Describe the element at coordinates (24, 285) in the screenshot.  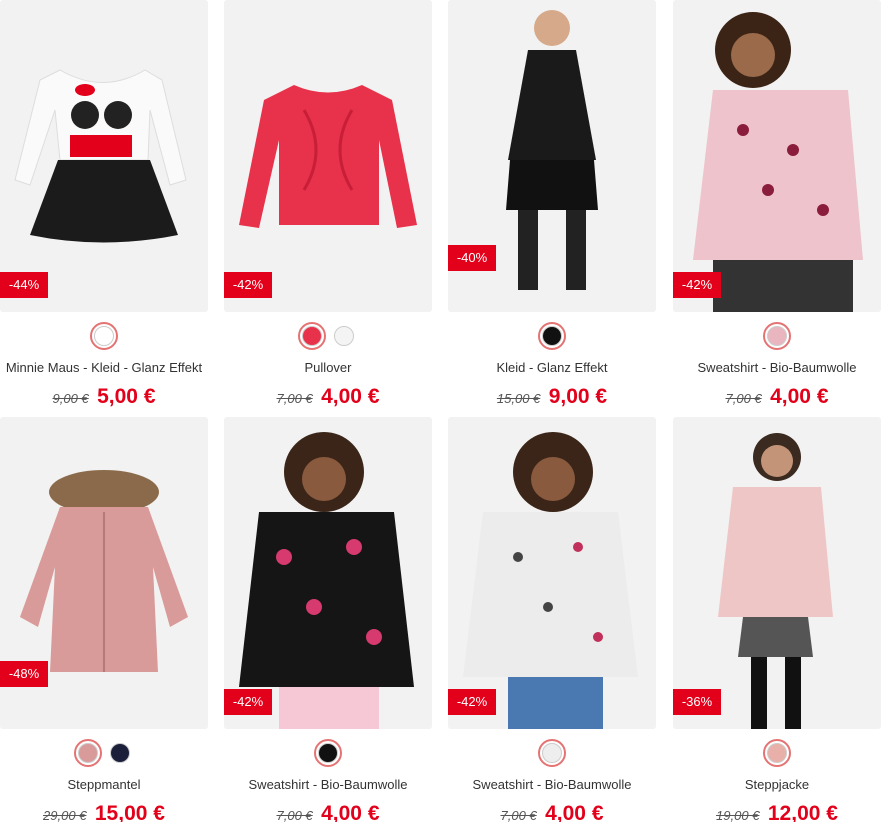
I see `discount-badge: -44%` at that location.